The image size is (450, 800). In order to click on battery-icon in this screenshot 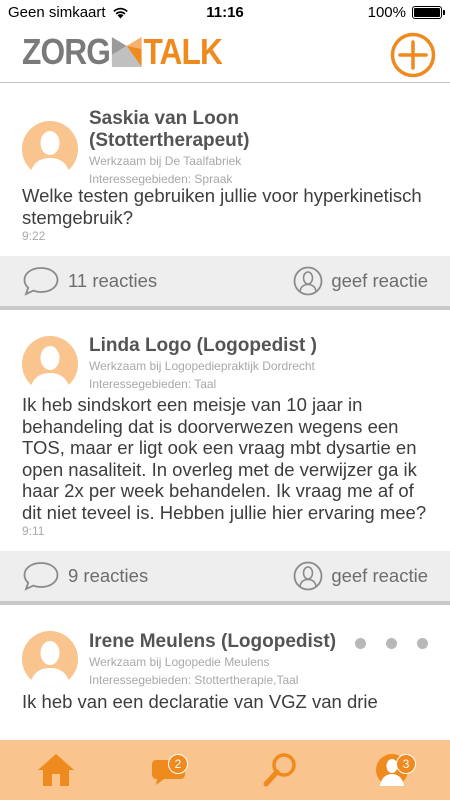, I will do `click(428, 12)`.